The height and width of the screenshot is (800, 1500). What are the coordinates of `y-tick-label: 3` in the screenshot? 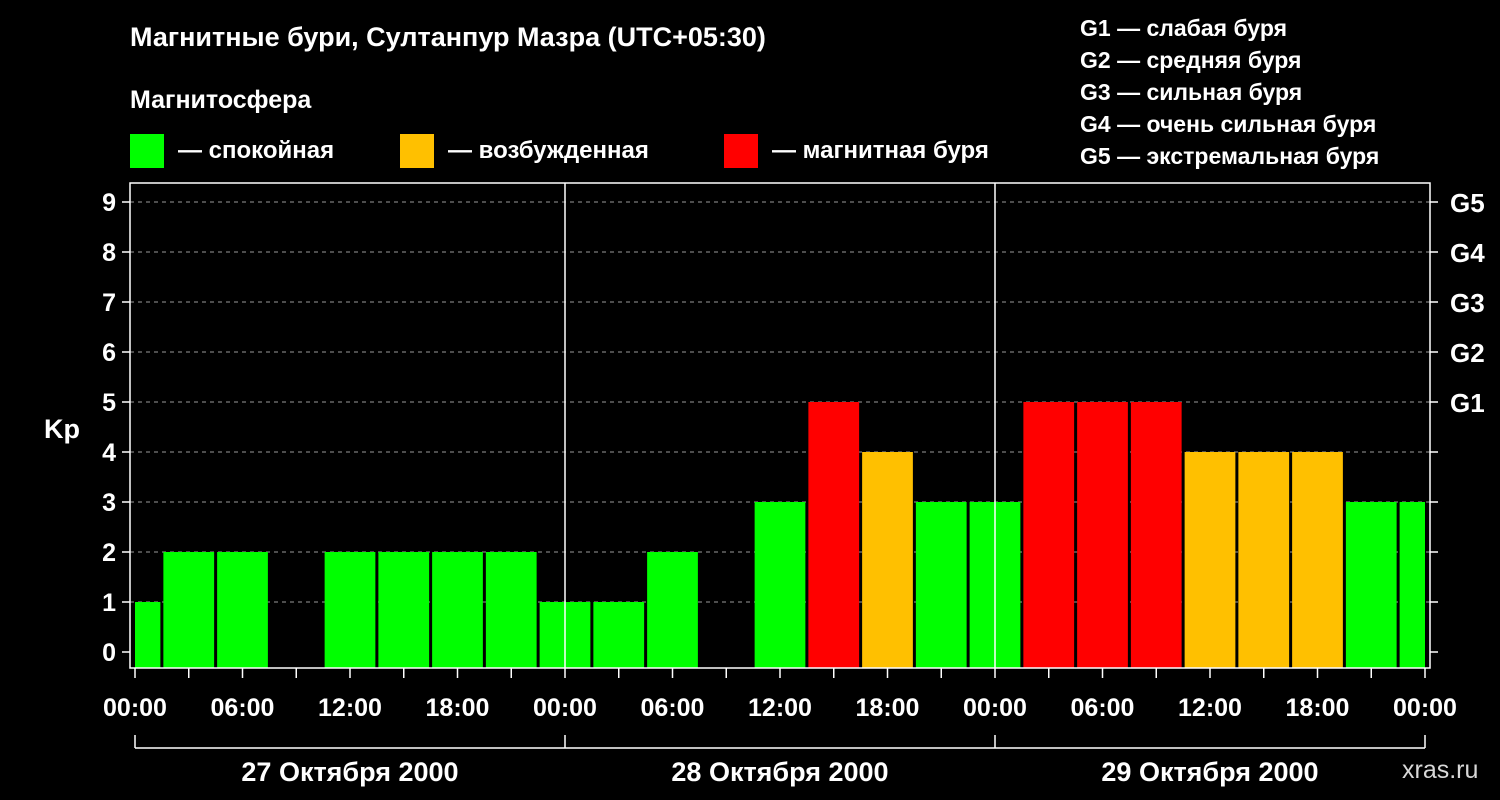 It's located at (109, 503).